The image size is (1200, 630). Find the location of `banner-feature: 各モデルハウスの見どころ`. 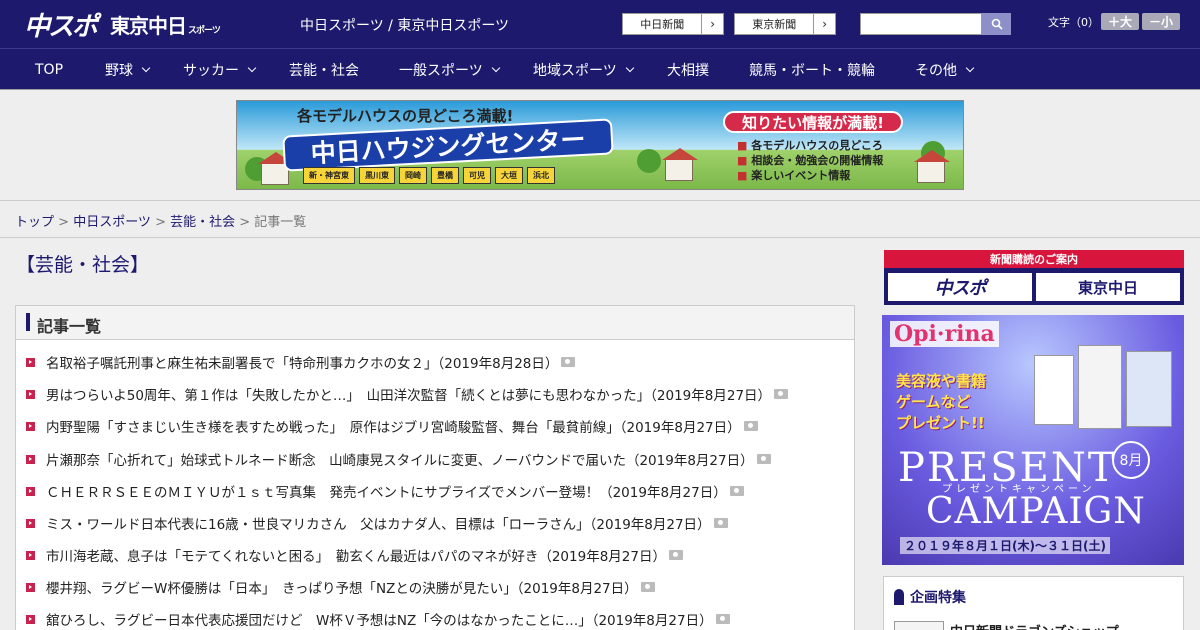

banner-feature: 各モデルハウスの見どころ is located at coordinates (810, 145).